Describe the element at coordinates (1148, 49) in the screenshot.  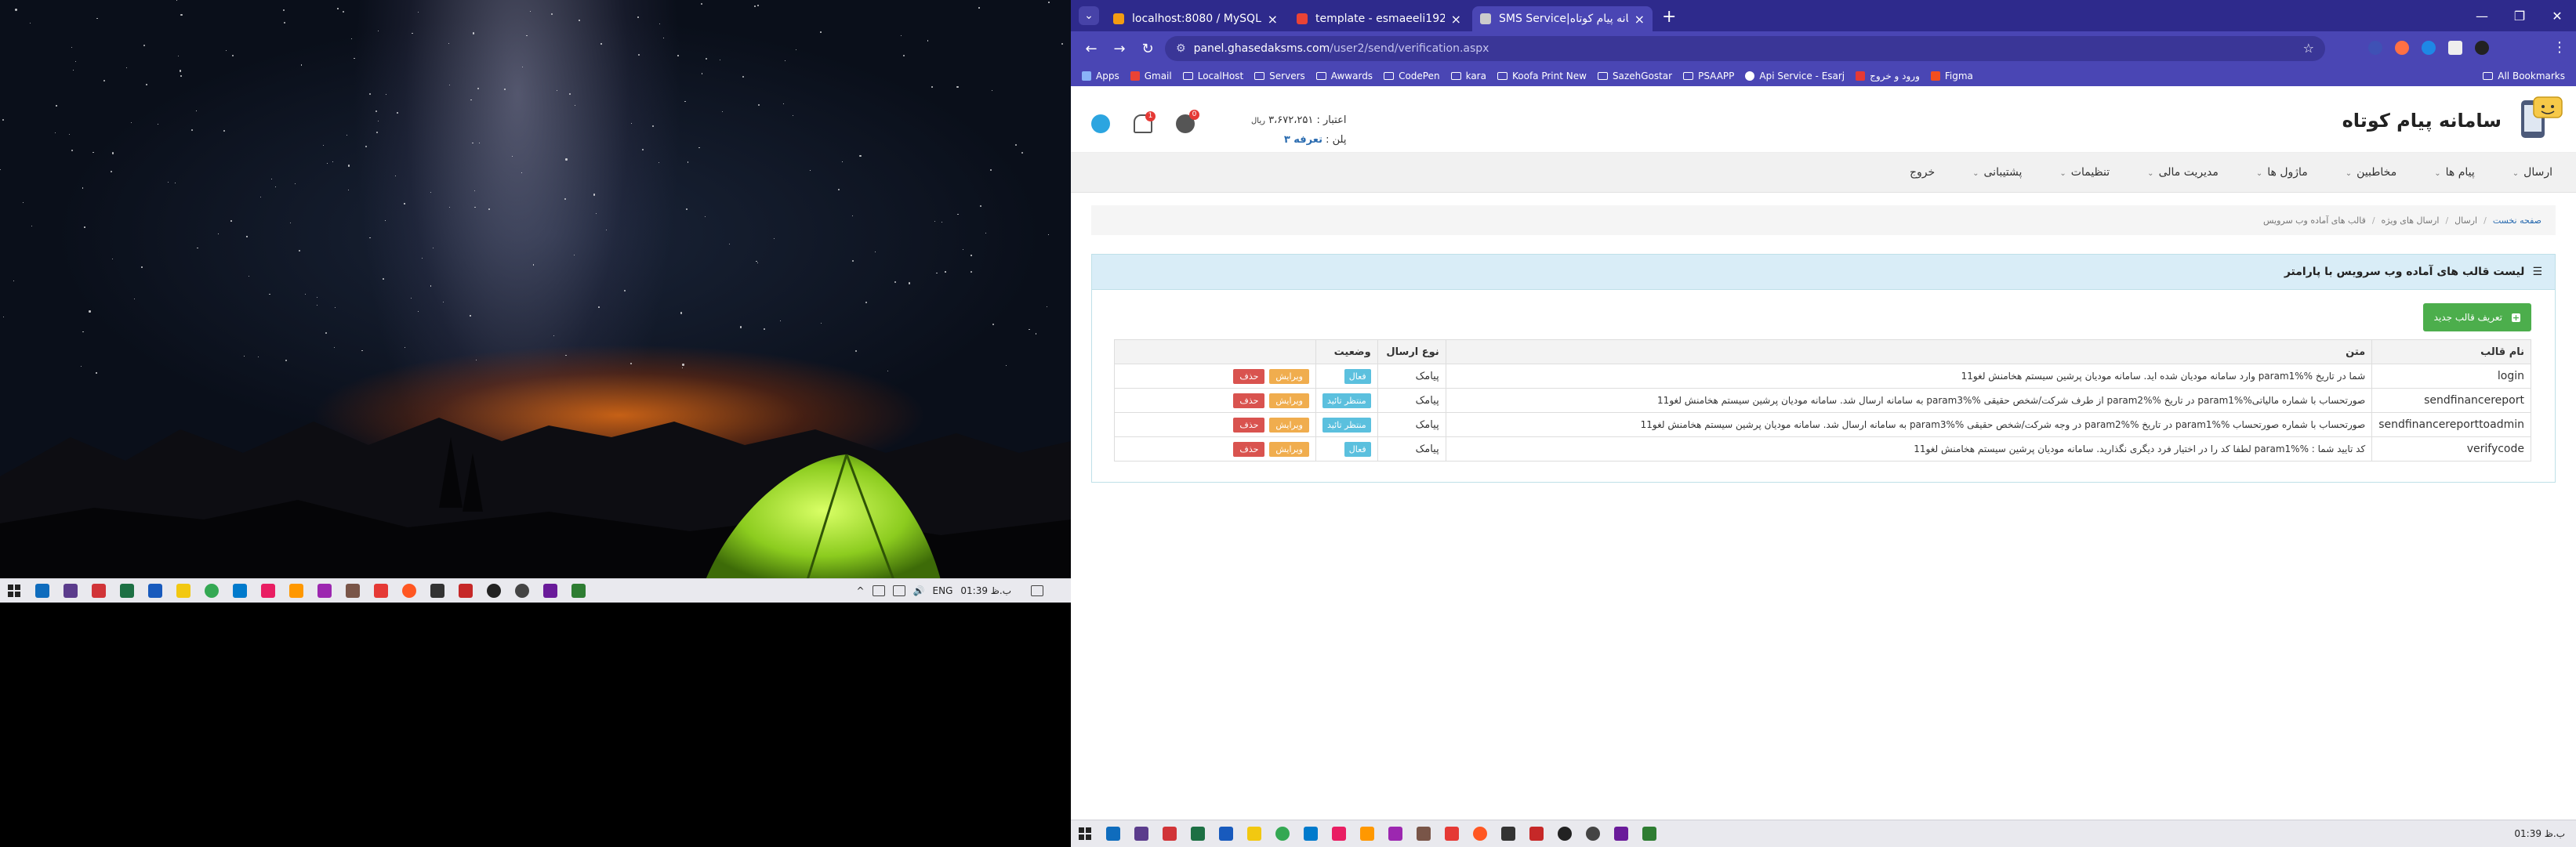
I see `reload-icon: ↻` at that location.